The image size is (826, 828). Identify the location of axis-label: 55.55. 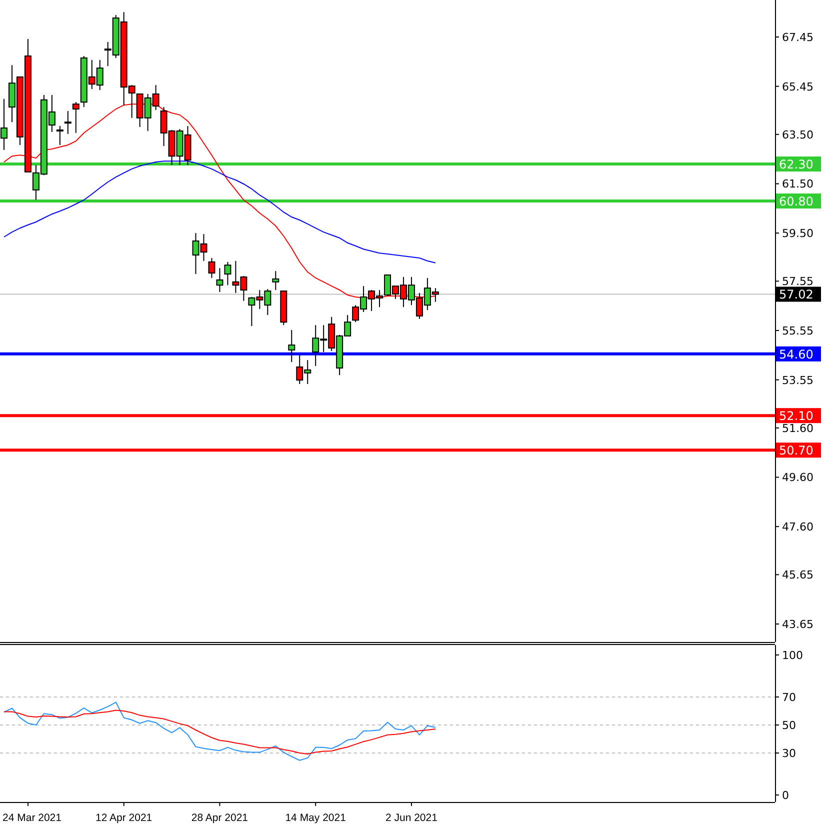
(798, 331).